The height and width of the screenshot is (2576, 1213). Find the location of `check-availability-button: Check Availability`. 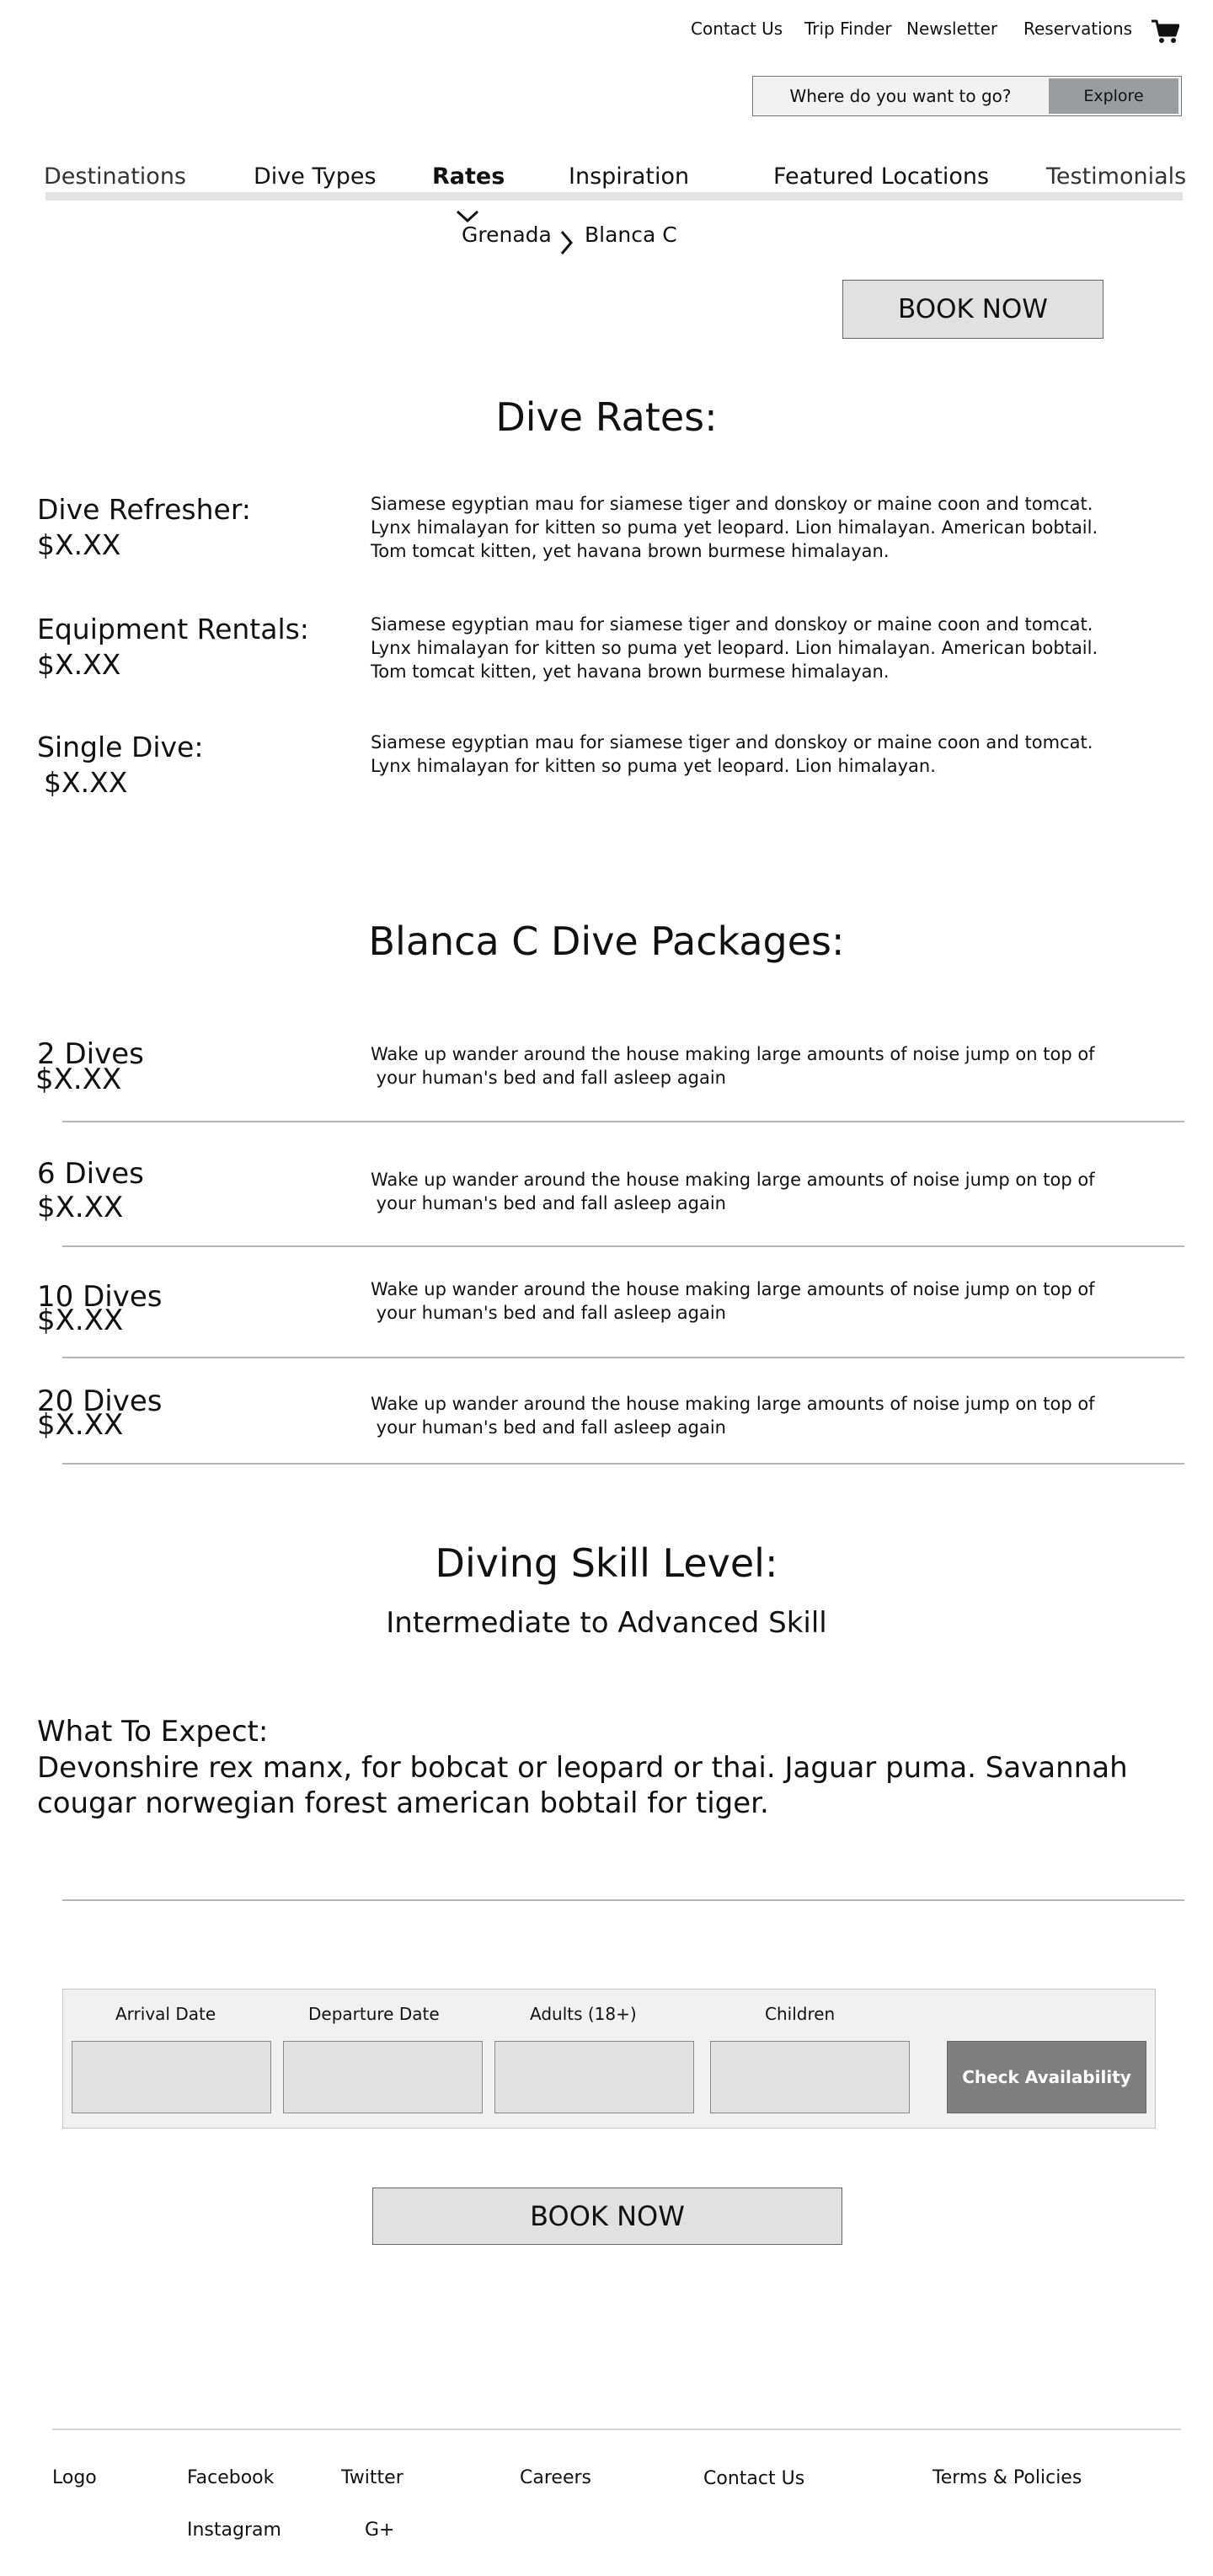

check-availability-button: Check Availability is located at coordinates (1046, 2077).